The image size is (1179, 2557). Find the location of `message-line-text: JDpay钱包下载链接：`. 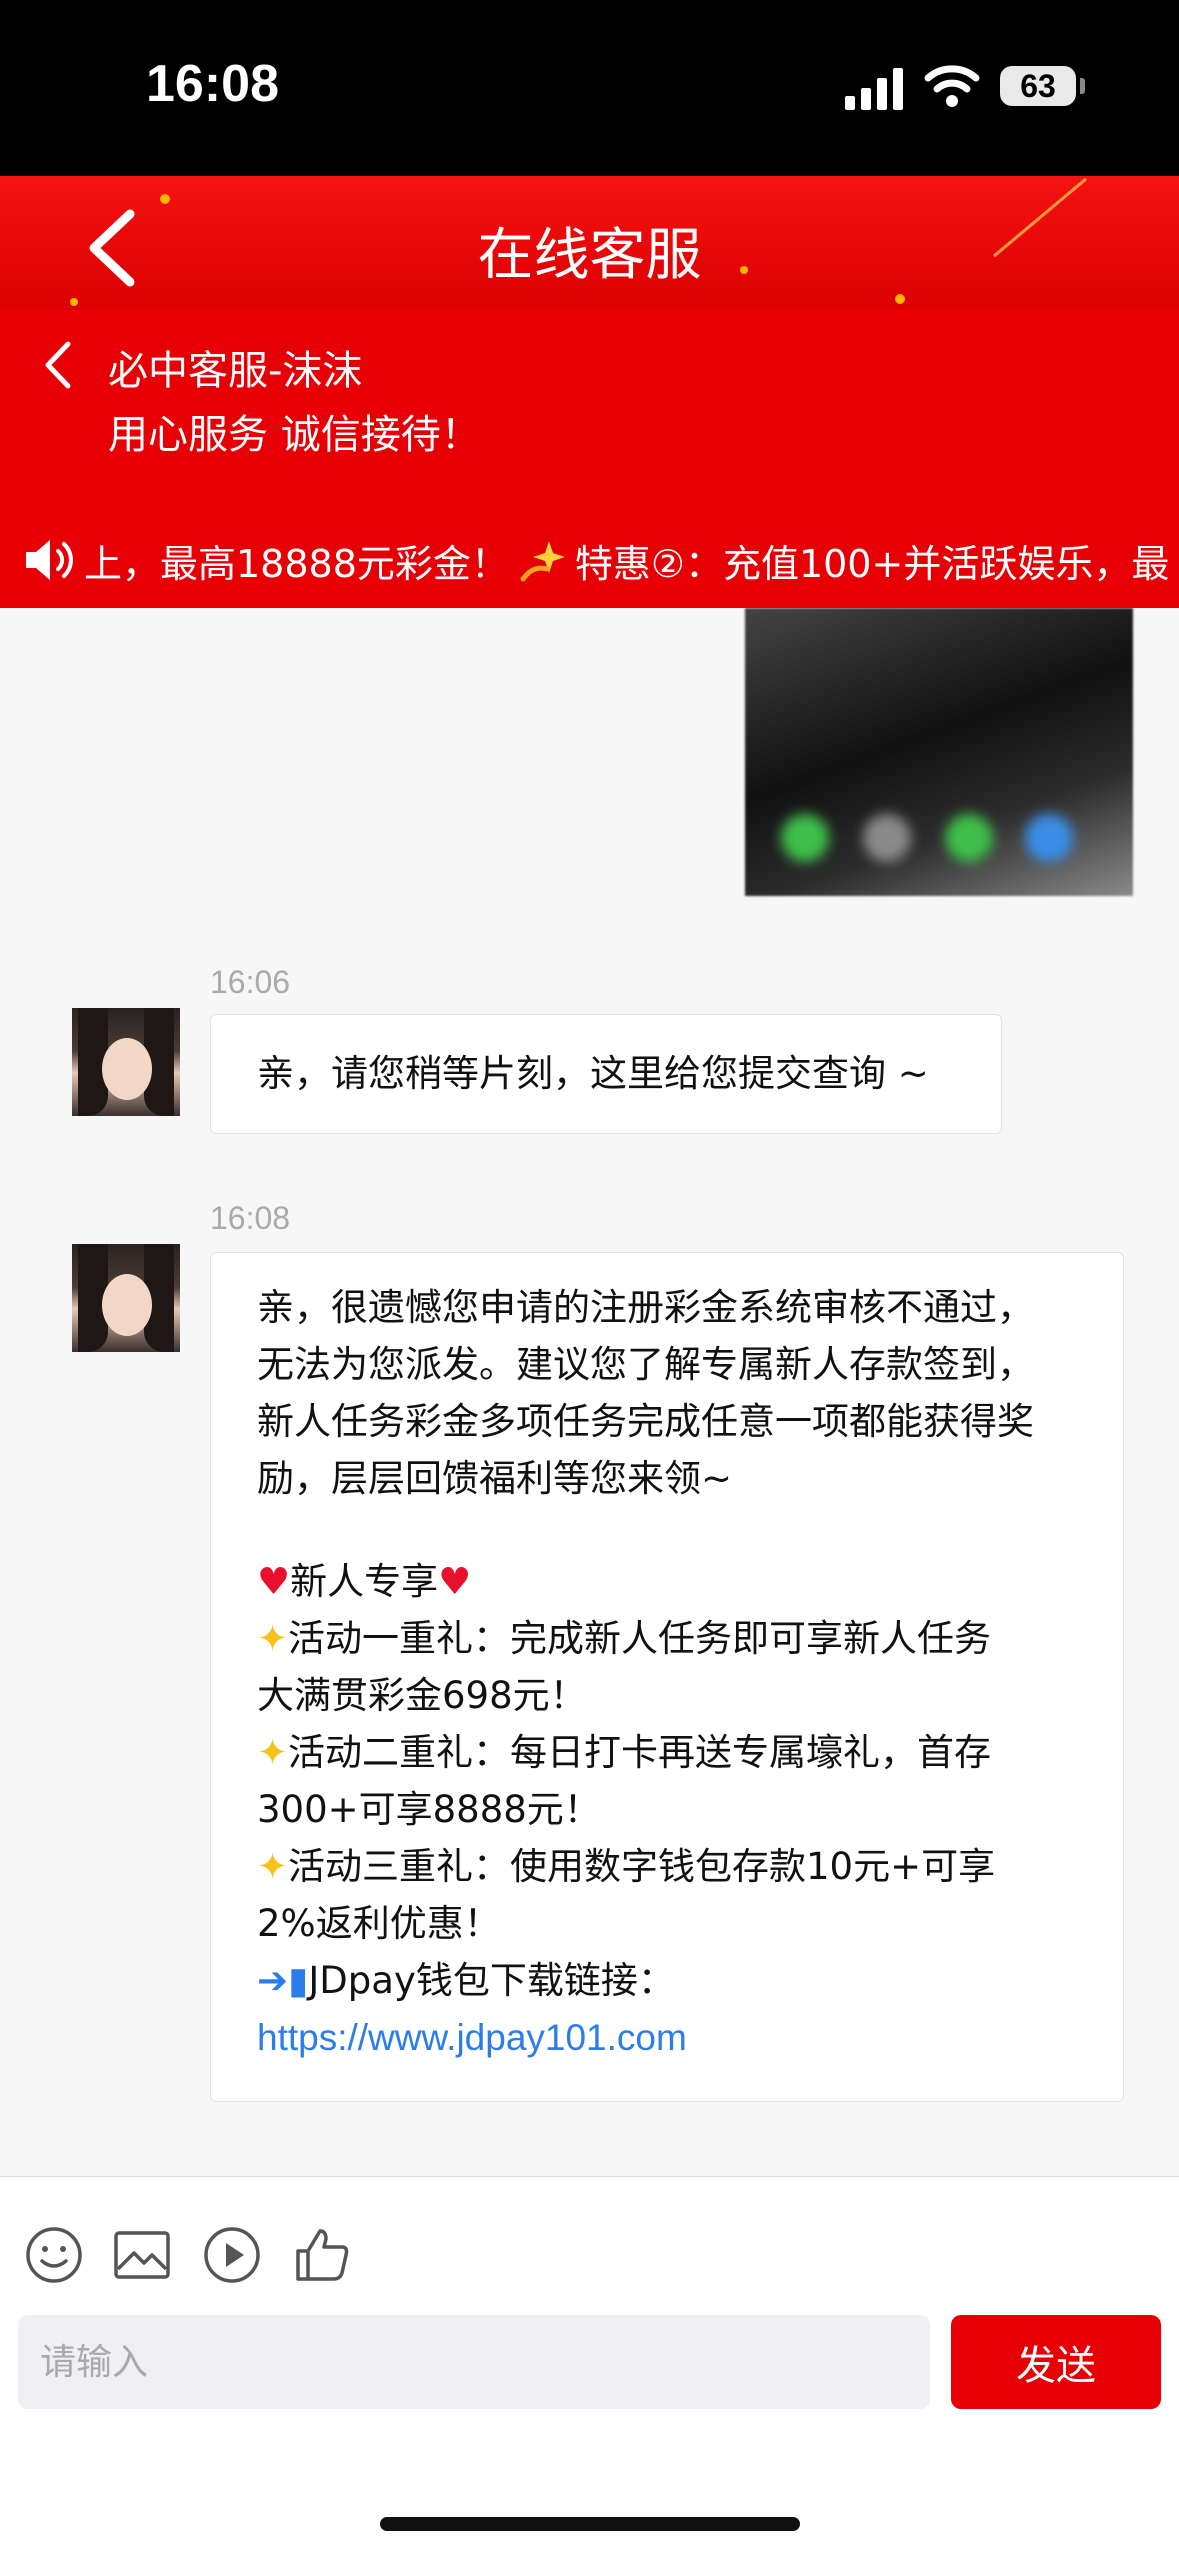

message-line-text: JDpay钱包下载链接： is located at coordinates (491, 1980).